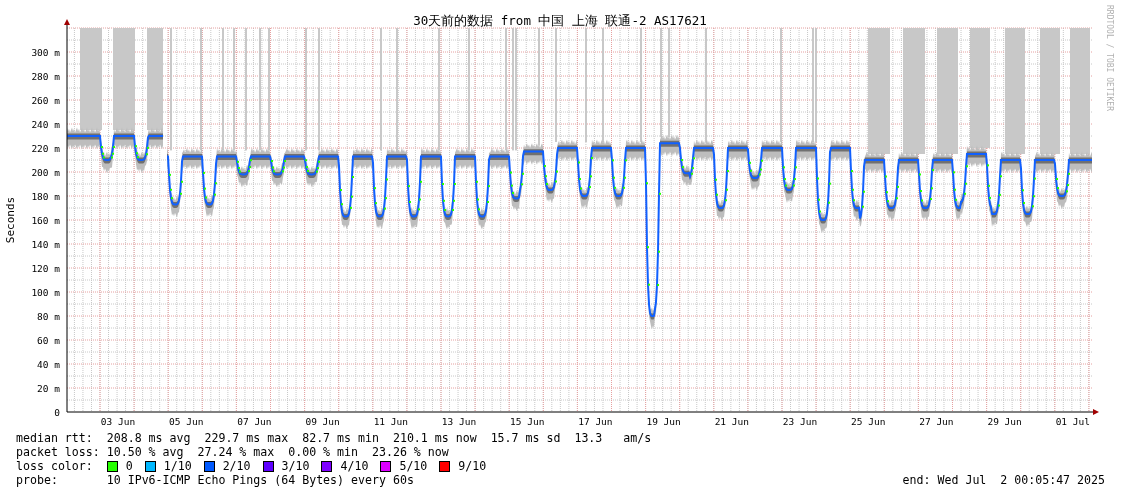  What do you see at coordinates (260, 480) in the screenshot?
I see `legend-text: 10 IPv6-ICMP Echo Pings (64 Bytes) every 60s` at bounding box center [260, 480].